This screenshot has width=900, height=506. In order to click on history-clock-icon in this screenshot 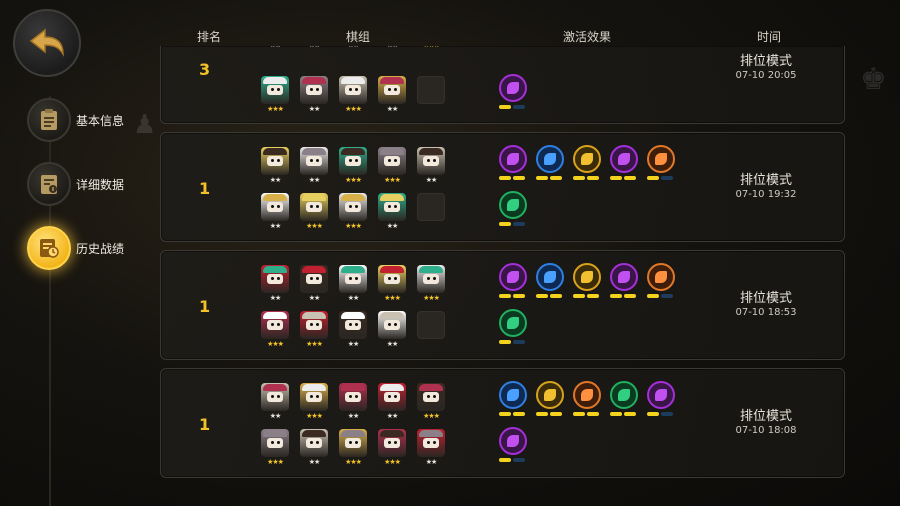, I will do `click(49, 248)`.